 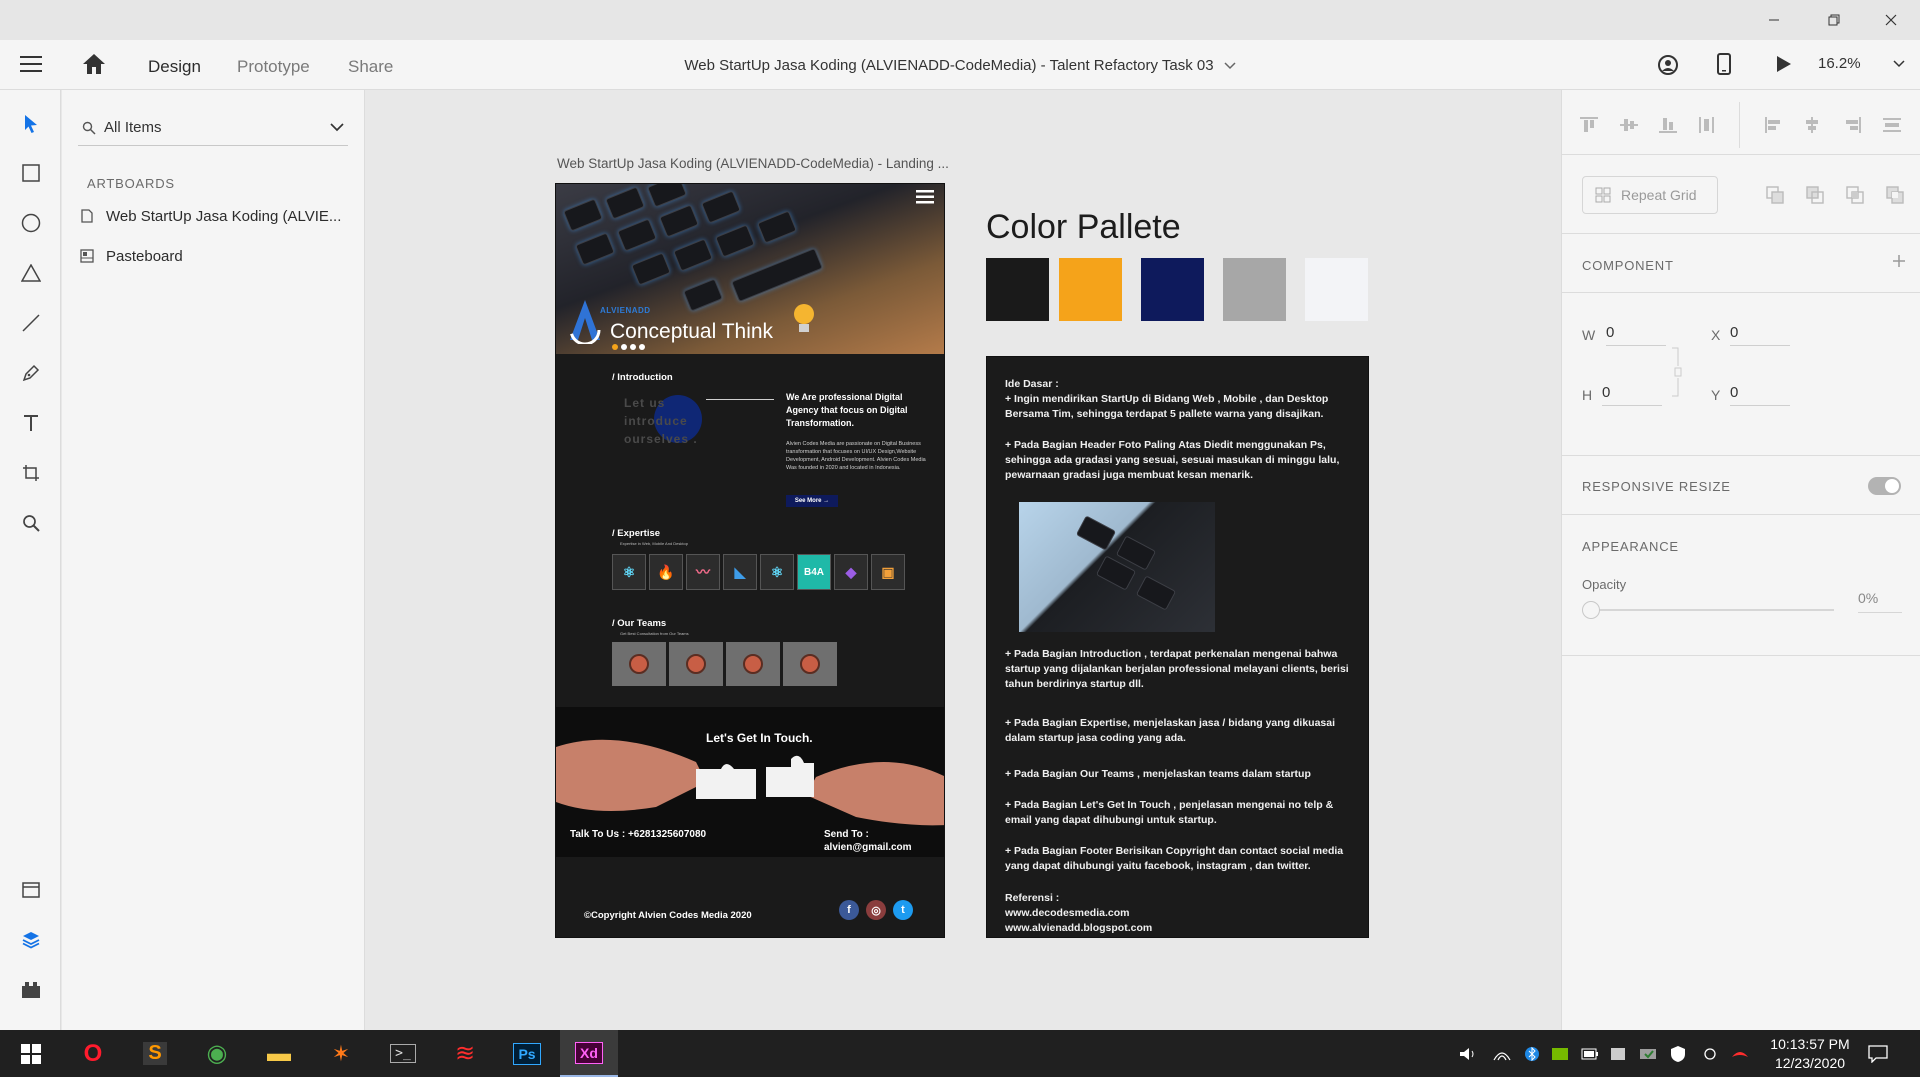 I want to click on network-tray-icon, so click(x=1648, y=1054).